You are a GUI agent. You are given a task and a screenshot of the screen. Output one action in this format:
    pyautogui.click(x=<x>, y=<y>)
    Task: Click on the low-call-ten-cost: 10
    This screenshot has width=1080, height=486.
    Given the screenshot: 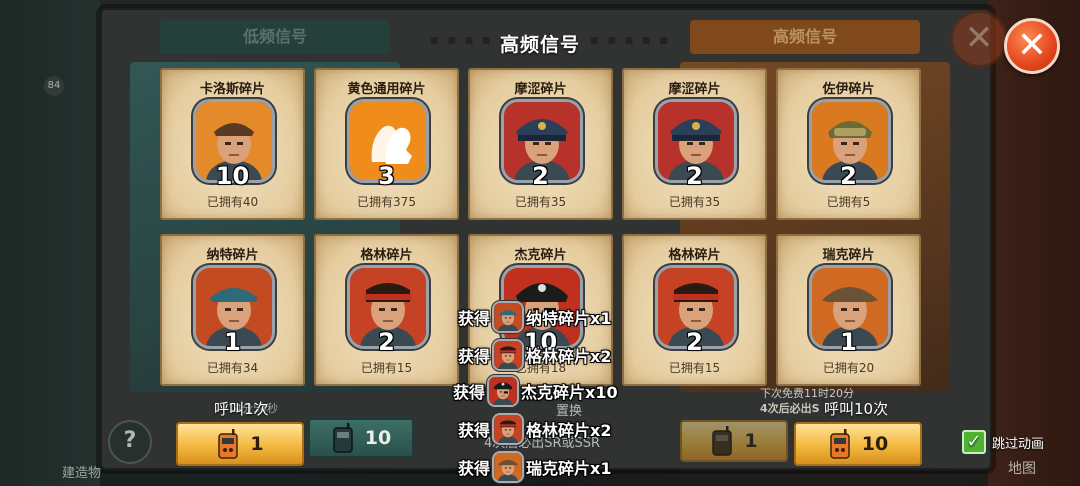 What is the action you would take?
    pyautogui.click(x=378, y=438)
    